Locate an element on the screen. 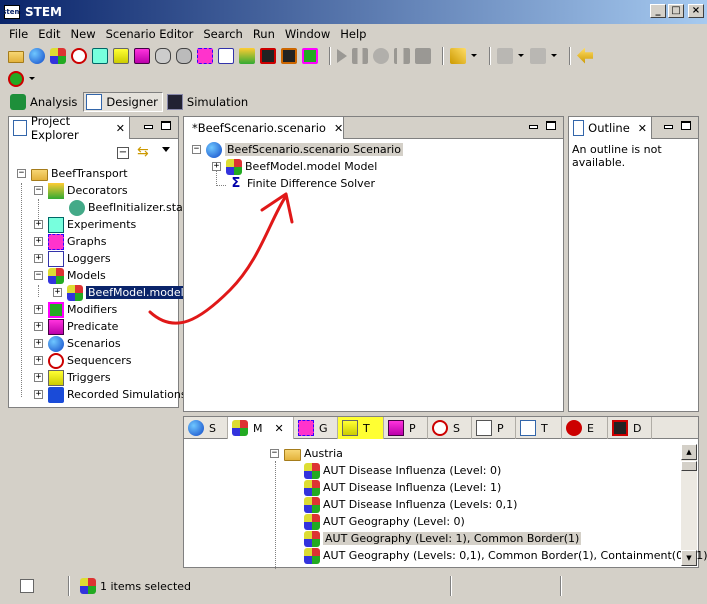  selection-status: 1 items selected is located at coordinates (146, 586).